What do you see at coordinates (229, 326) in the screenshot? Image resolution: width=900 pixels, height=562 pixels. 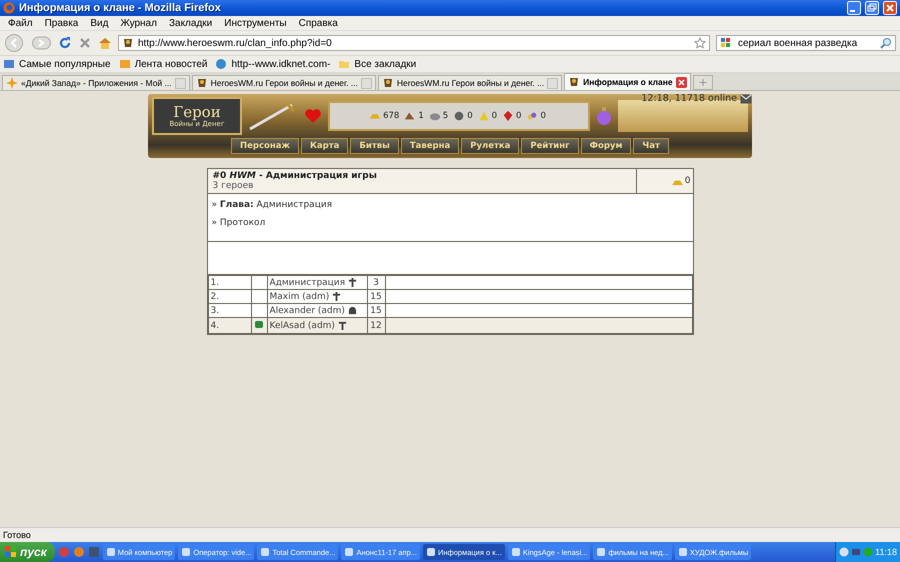 I see `table-cell: 4.` at bounding box center [229, 326].